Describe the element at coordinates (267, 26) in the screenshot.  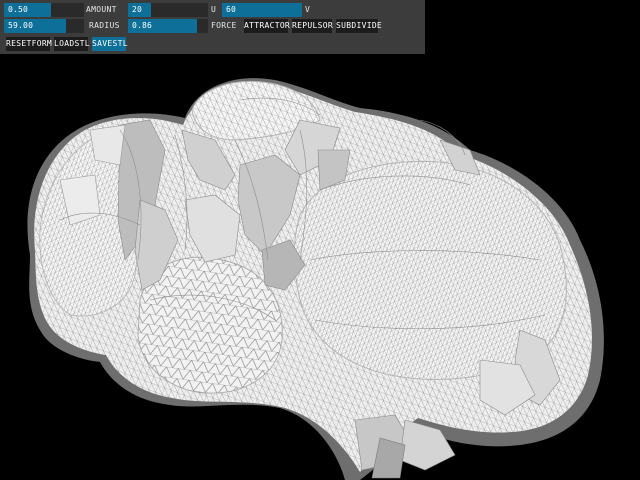
I see `attractor-button: ATTRACTOR` at that location.